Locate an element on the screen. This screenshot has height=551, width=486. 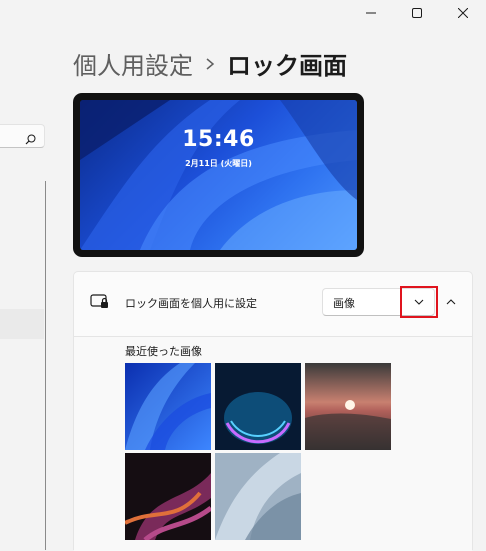
dark-glow-image is located at coordinates (258, 406).